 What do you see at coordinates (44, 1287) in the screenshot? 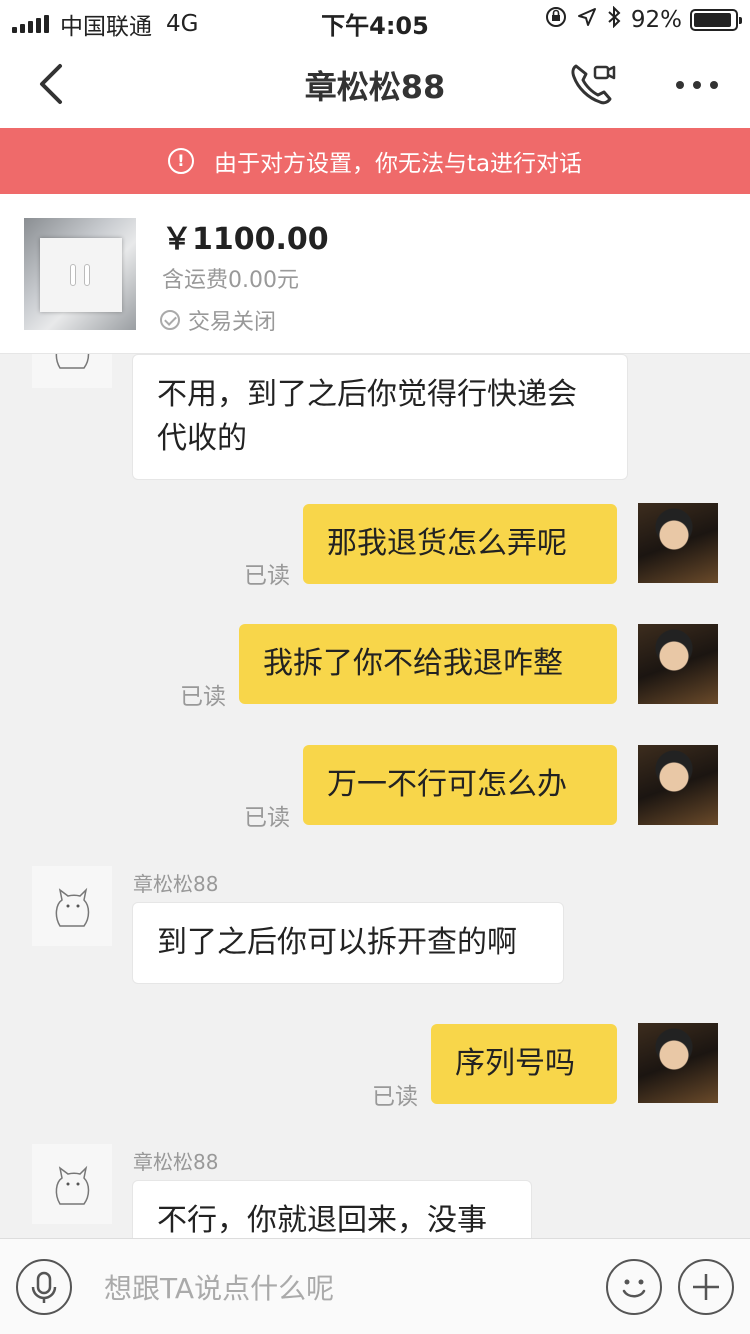
I see `microphone-icon` at bounding box center [44, 1287].